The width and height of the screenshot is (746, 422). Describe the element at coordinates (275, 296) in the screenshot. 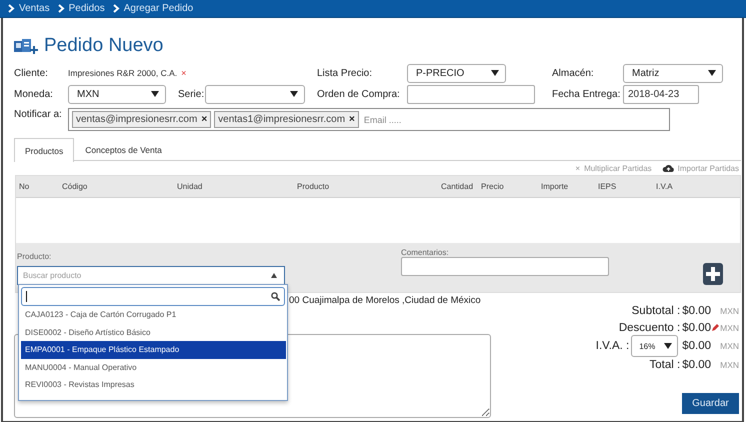

I see `search-icon` at that location.